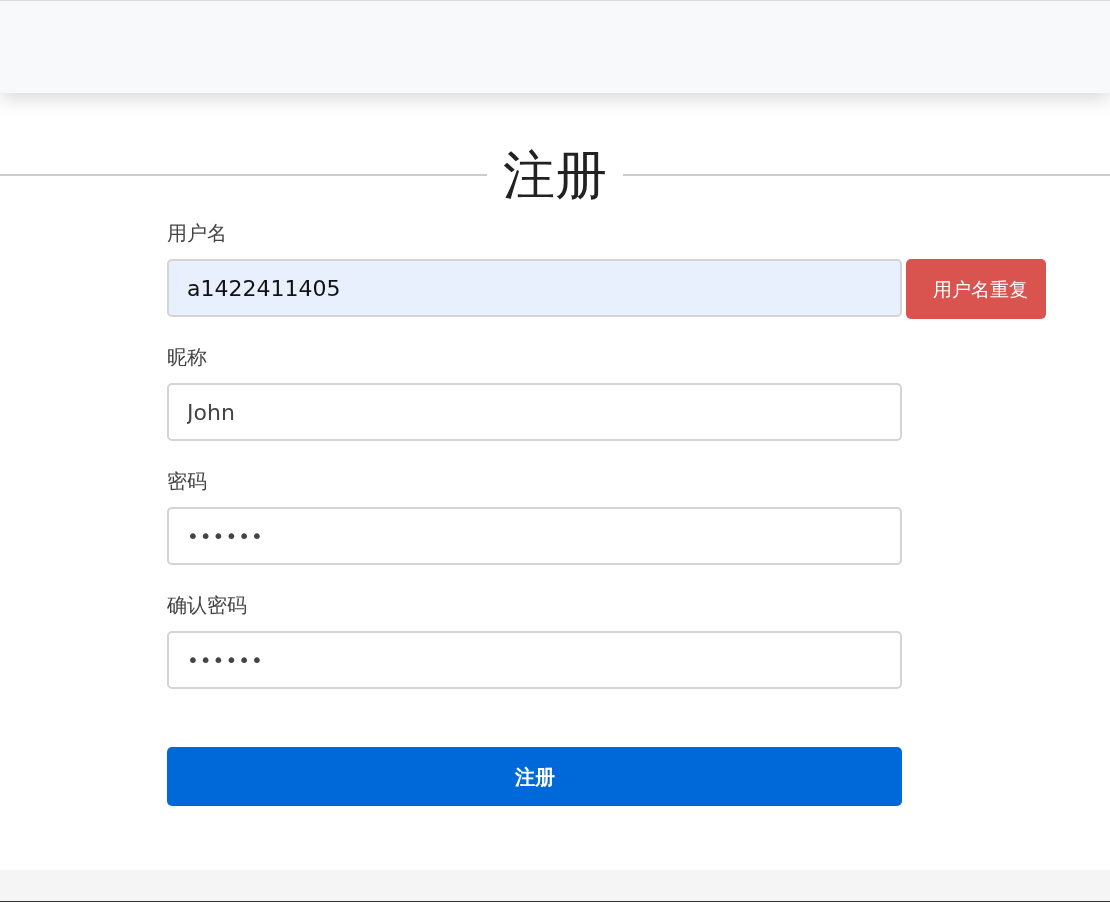 The width and height of the screenshot is (1110, 903). What do you see at coordinates (976, 289) in the screenshot?
I see `error-tooltip: 用户名重复` at bounding box center [976, 289].